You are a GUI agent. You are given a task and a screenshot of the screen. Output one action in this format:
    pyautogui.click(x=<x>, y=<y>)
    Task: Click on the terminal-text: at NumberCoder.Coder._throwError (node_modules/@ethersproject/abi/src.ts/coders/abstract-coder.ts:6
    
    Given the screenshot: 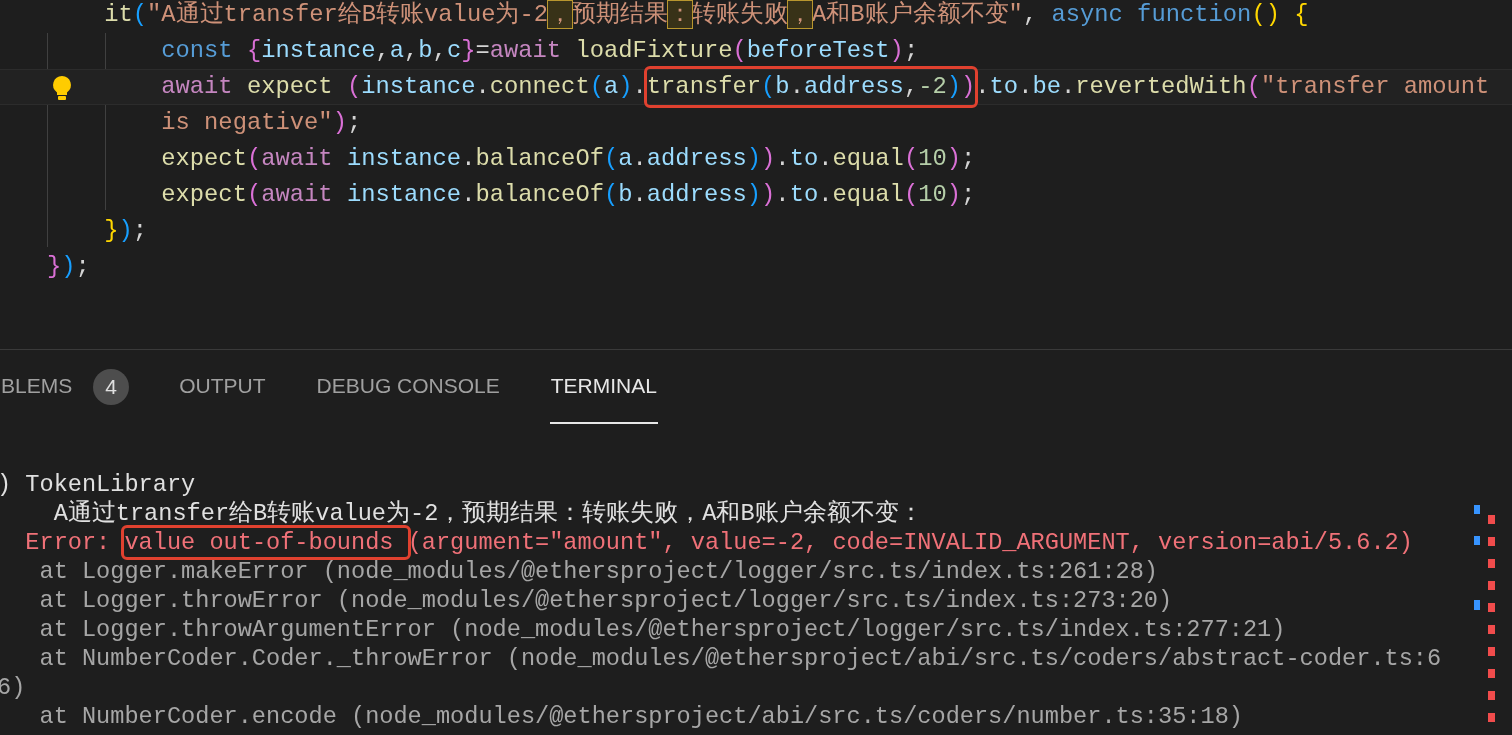 What is the action you would take?
    pyautogui.click(x=740, y=658)
    